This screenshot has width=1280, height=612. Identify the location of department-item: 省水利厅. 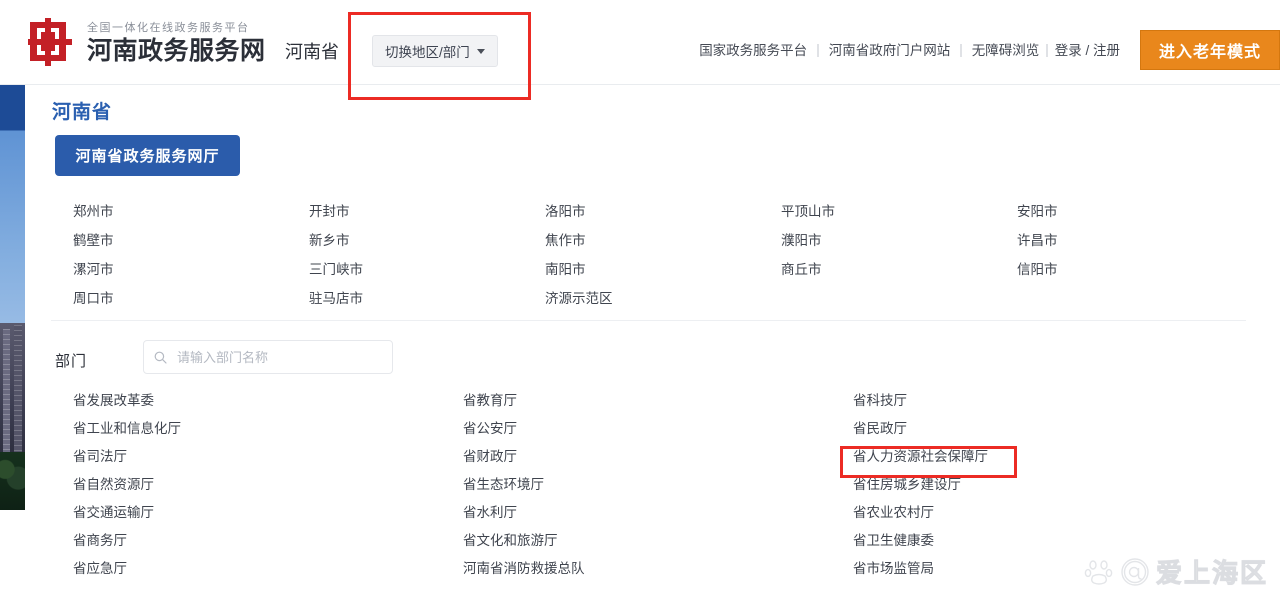
(658, 513).